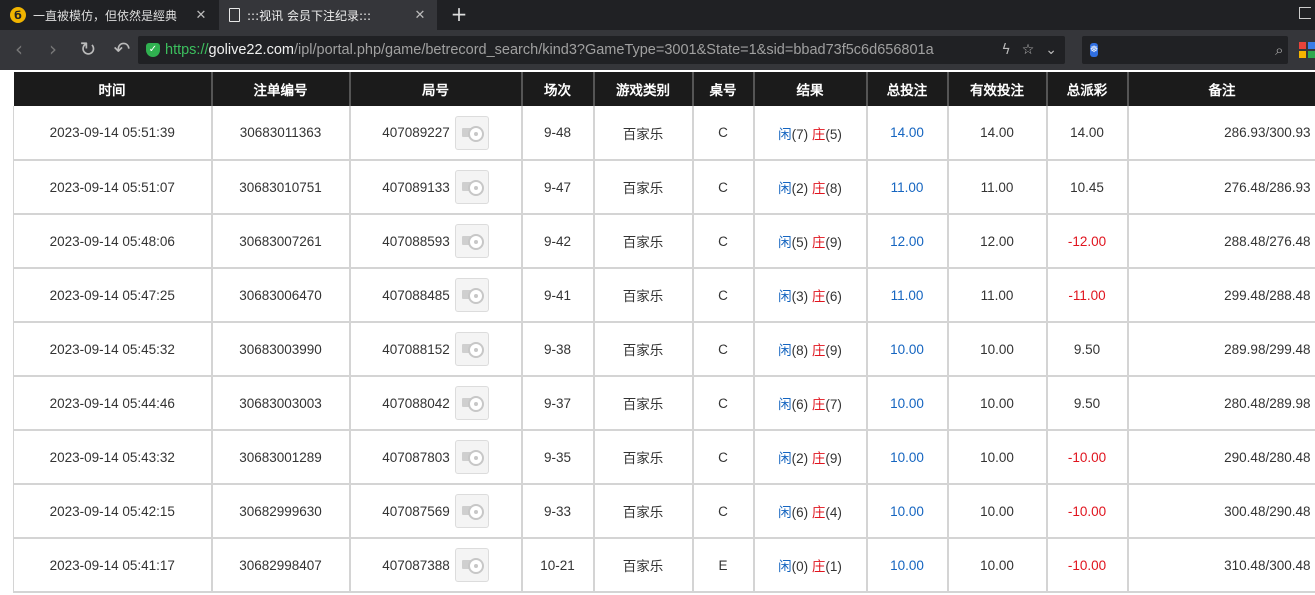 Image resolution: width=1315 pixels, height=595 pixels. What do you see at coordinates (800, 242) in the screenshot?
I see `player-score: (5)` at bounding box center [800, 242].